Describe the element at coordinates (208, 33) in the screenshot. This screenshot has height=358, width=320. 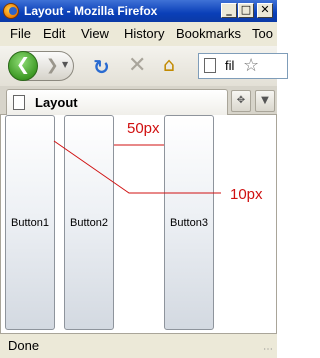
I see `menu-bookmarks: Bookmarks` at that location.